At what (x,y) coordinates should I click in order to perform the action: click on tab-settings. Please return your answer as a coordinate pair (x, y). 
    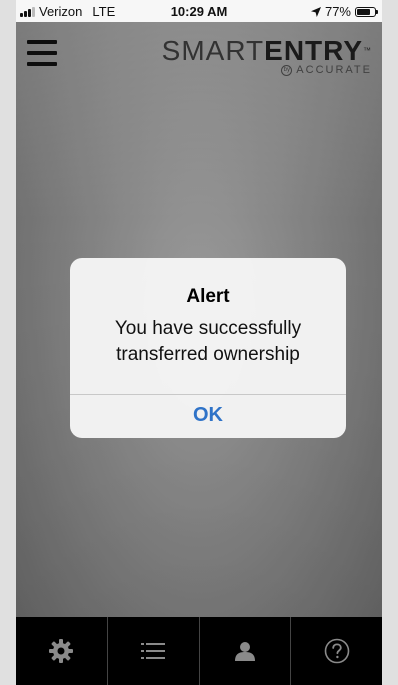
    Looking at the image, I should click on (61, 651).